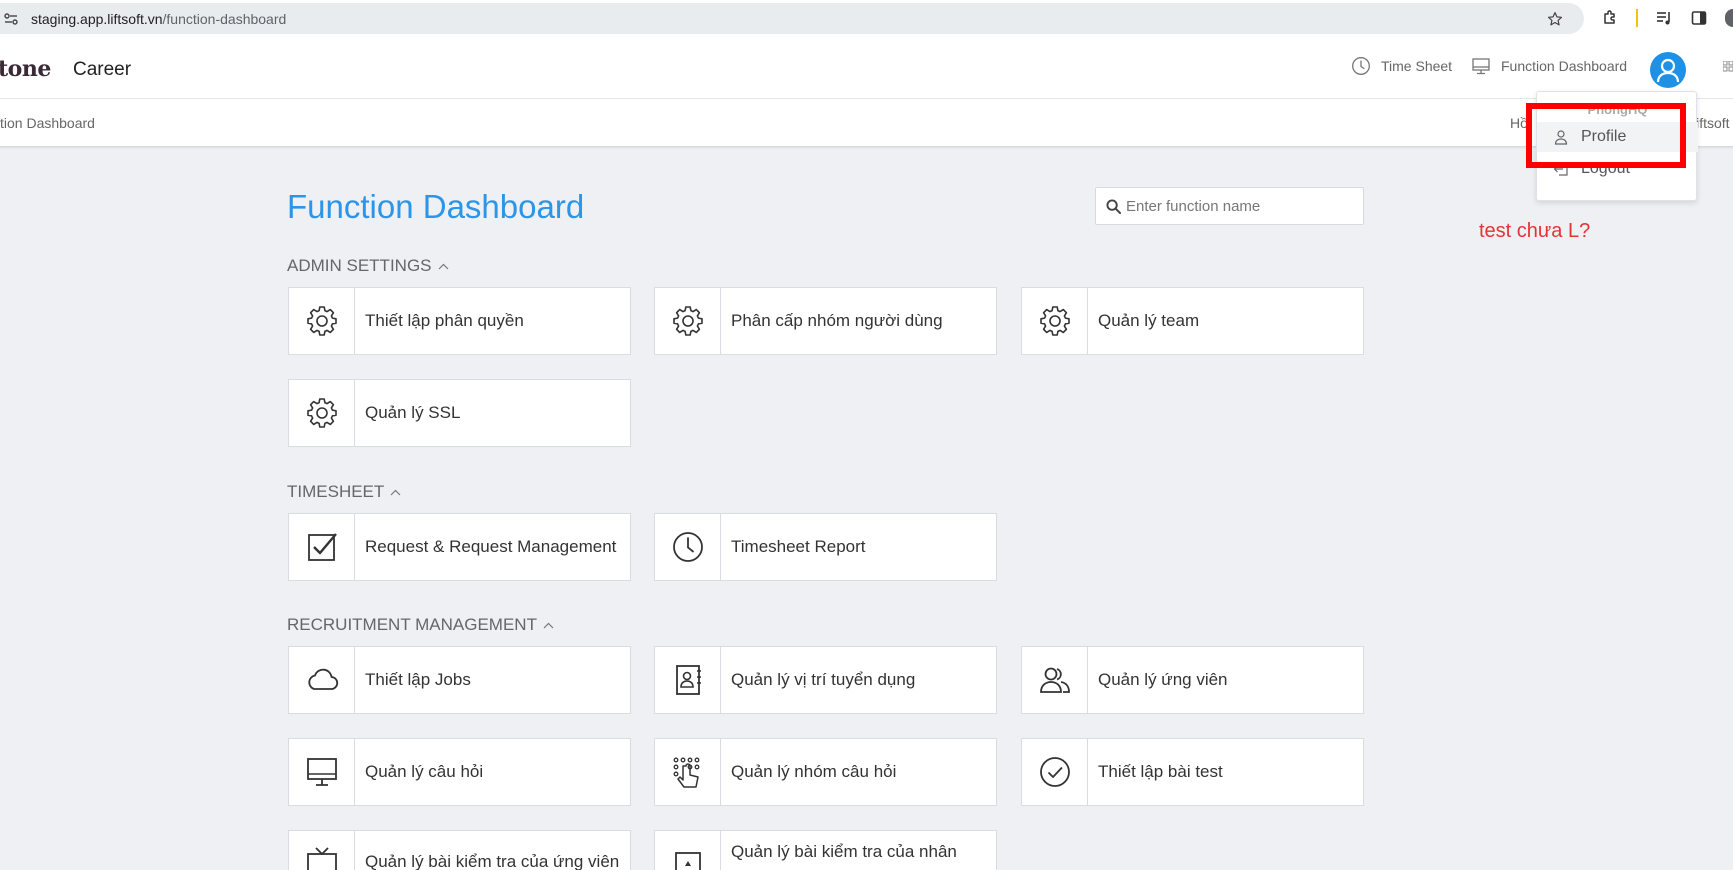  What do you see at coordinates (1560, 169) in the screenshot?
I see `logout-icon` at bounding box center [1560, 169].